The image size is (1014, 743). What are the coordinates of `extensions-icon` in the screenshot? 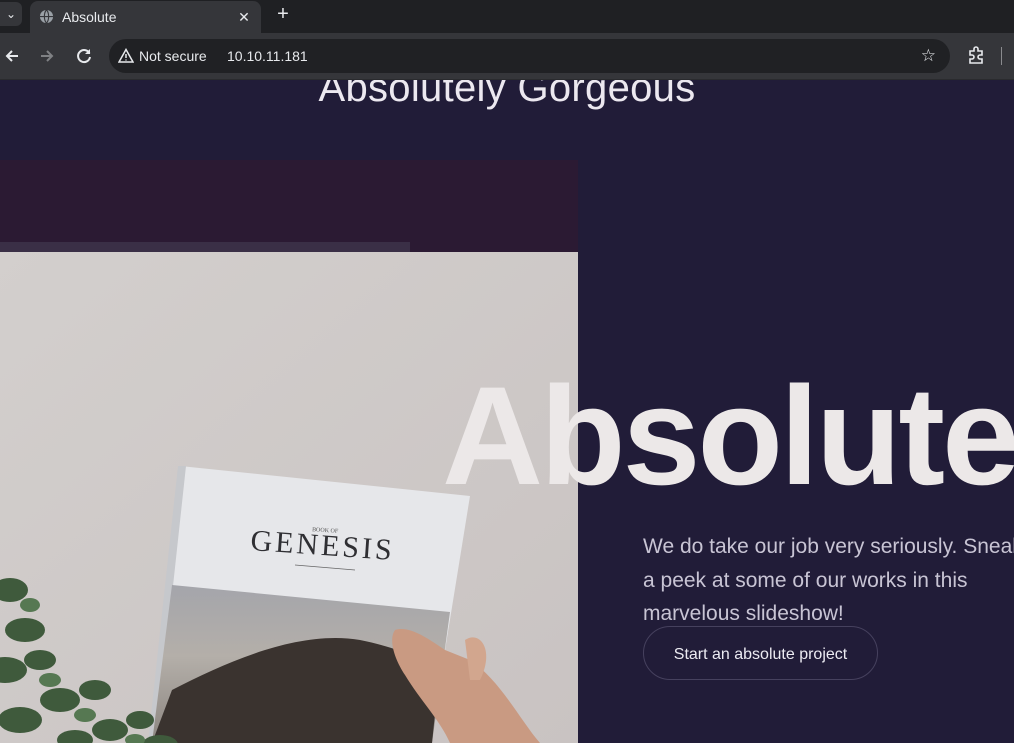 It's located at (976, 55).